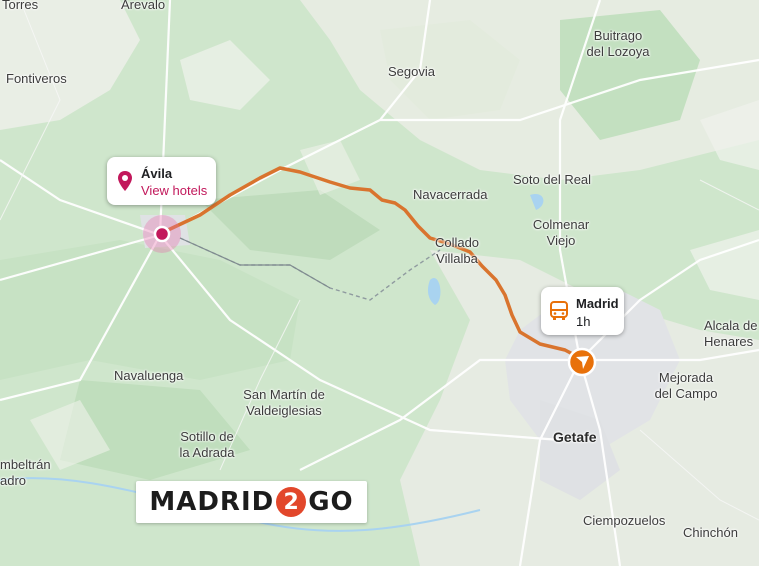 The image size is (759, 566). Describe the element at coordinates (284, 402) in the screenshot. I see `place-label-san-martin: San Martín de Valdeiglesias` at that location.